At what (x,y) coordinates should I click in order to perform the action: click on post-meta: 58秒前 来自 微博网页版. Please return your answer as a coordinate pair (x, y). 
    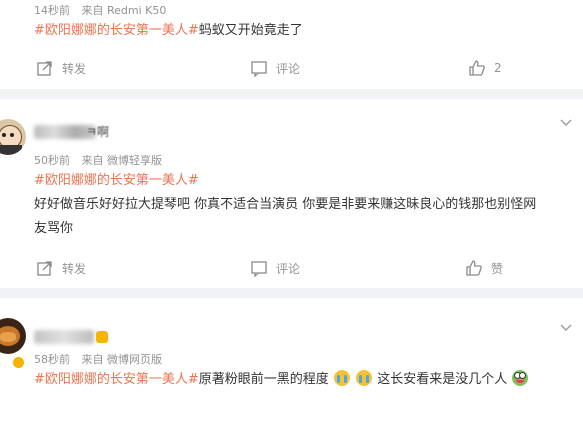
    Looking at the image, I should click on (102, 359).